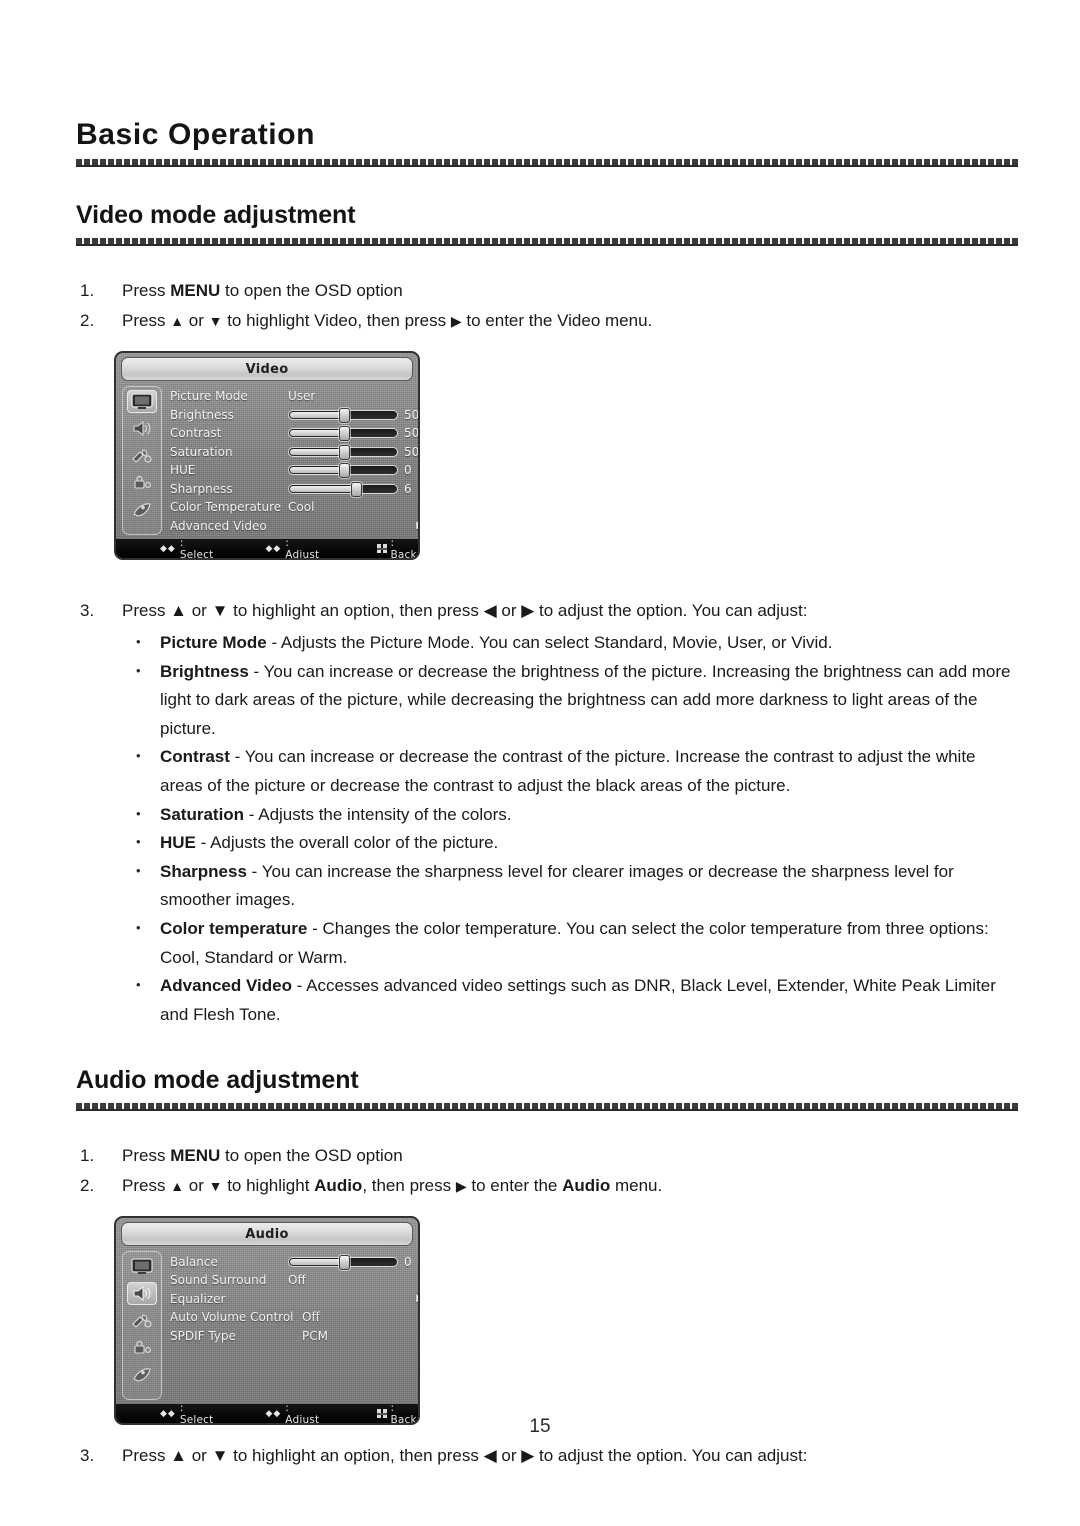  I want to click on balance-slider, so click(343, 1262).